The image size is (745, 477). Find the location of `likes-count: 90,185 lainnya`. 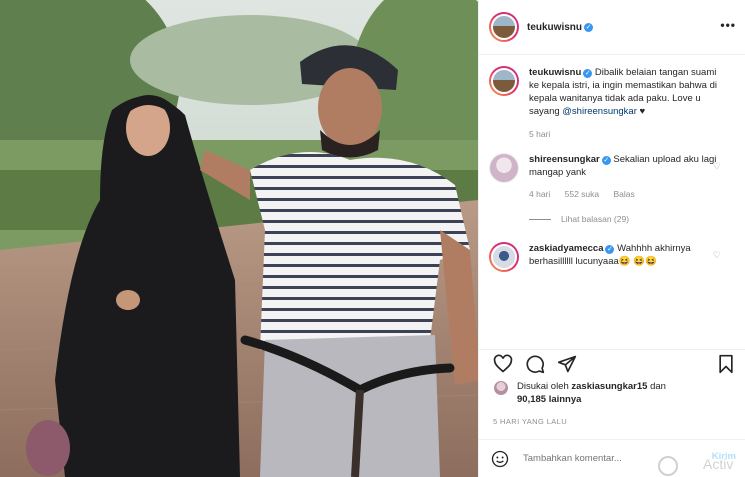

likes-count: 90,185 lainnya is located at coordinates (549, 399).